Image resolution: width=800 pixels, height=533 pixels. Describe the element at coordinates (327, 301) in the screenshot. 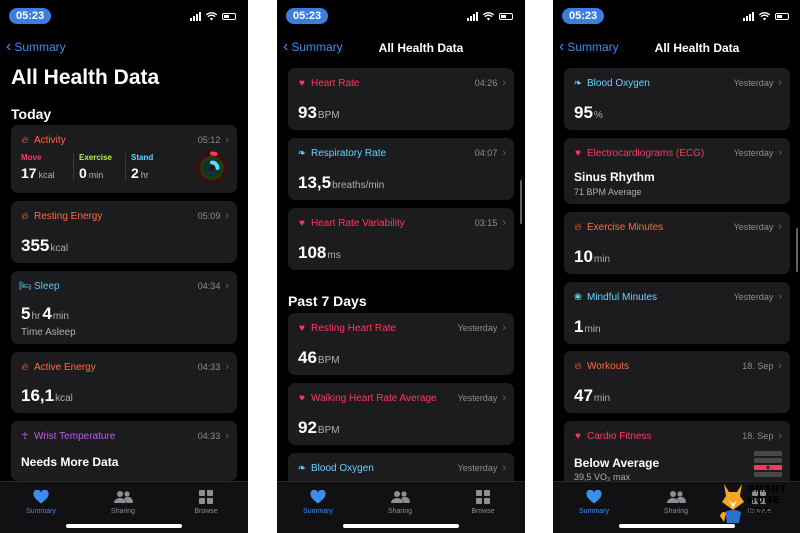

I see `section-header-past-7-days: Past 7 Days` at that location.